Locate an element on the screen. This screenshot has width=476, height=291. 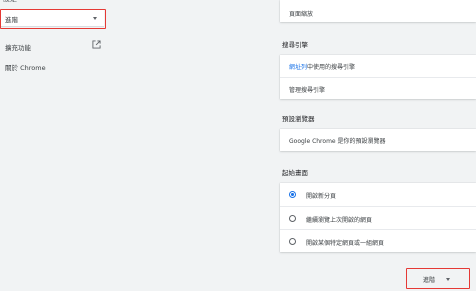
address-bar-link: 網址列 is located at coordinates (298, 67).